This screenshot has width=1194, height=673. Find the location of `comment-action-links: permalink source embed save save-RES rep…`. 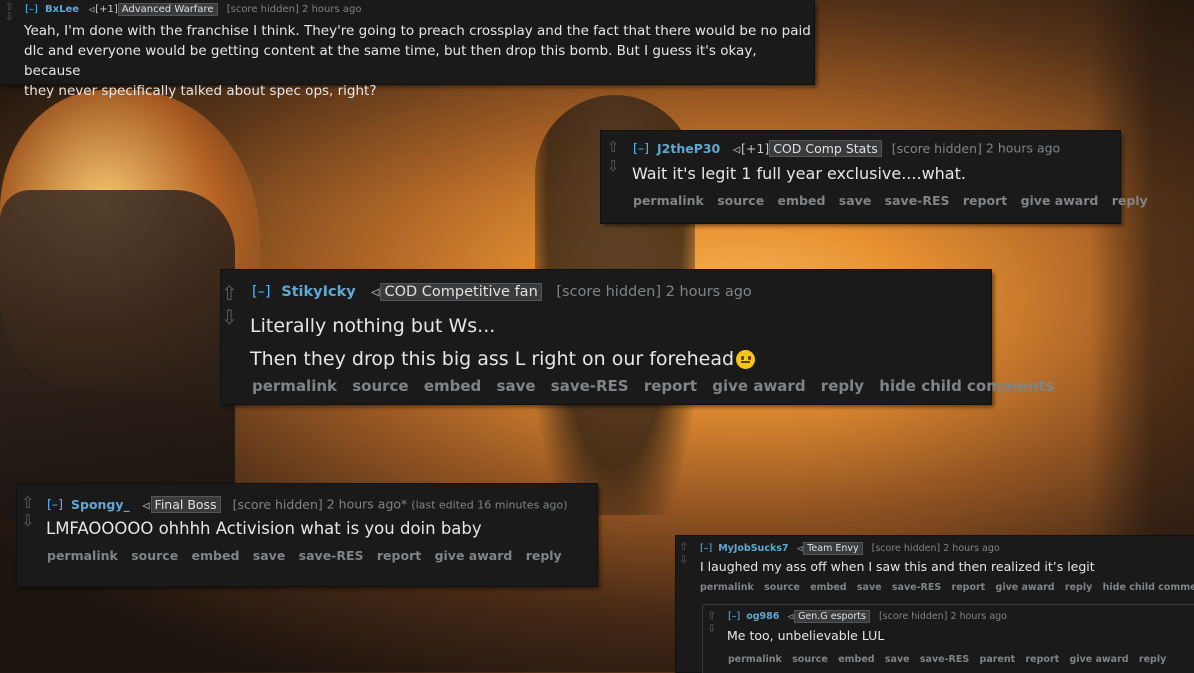

comment-action-links: permalink source embed save save-RES rep… is located at coordinates (890, 200).